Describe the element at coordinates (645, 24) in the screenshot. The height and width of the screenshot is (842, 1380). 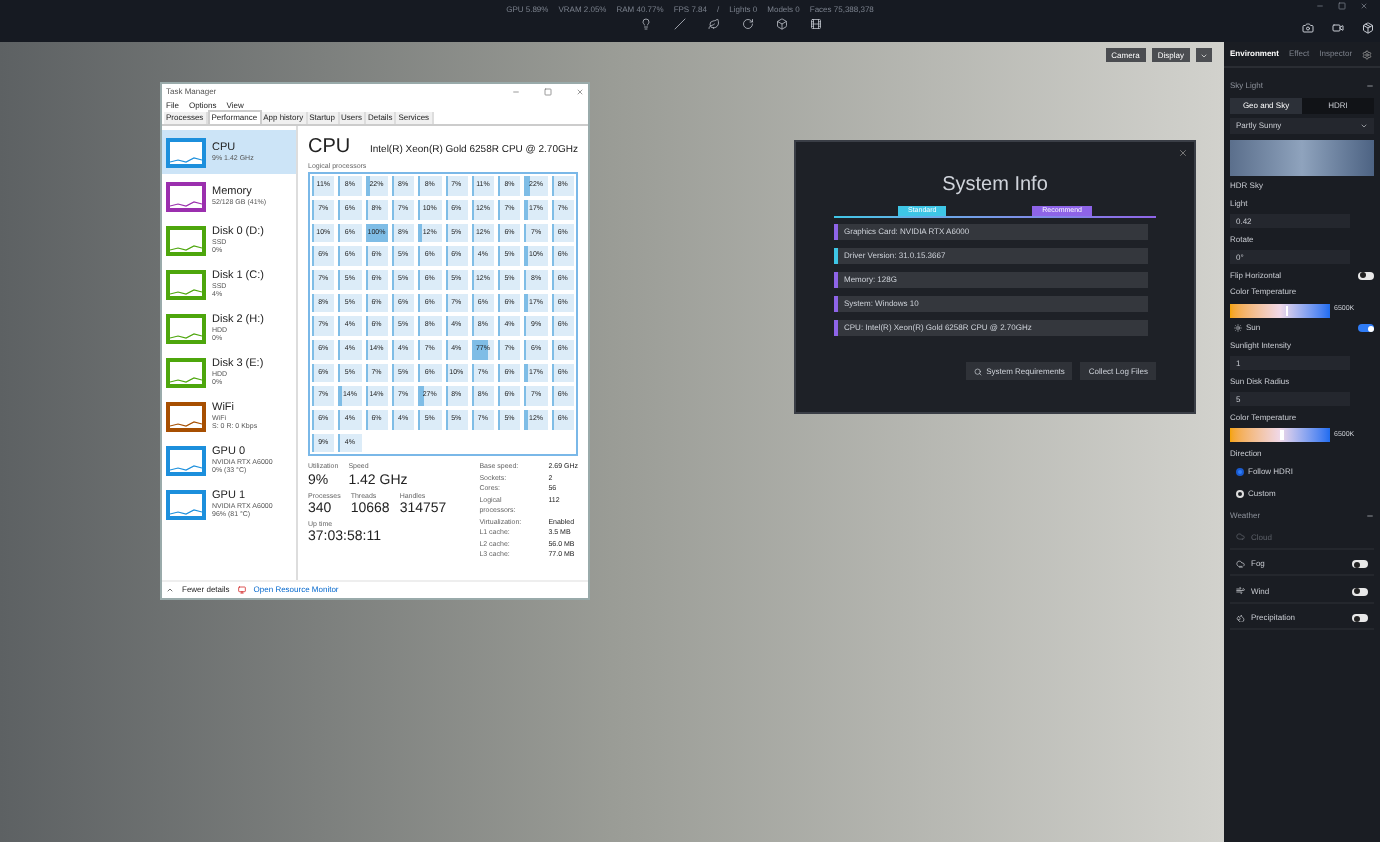
I see `bulb-icon` at that location.